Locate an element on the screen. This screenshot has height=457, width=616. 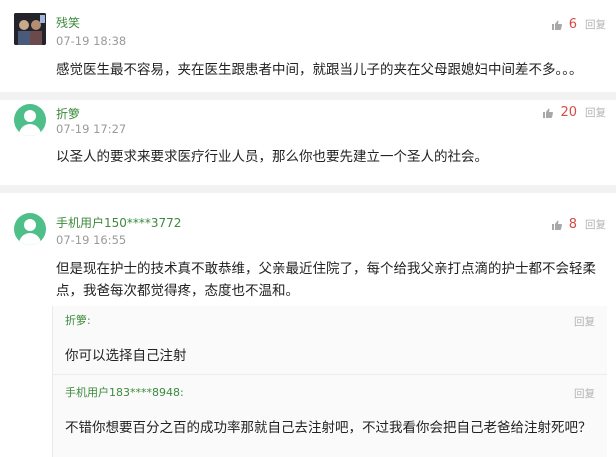
reply-username: 手机用户183****8948: is located at coordinates (124, 392).